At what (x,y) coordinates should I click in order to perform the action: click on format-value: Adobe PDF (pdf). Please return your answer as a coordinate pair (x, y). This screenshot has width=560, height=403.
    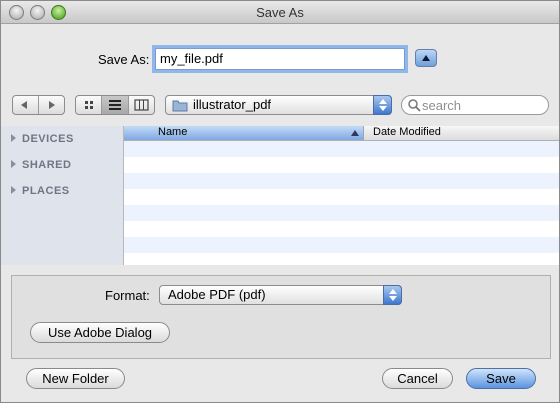
    Looking at the image, I should click on (217, 294).